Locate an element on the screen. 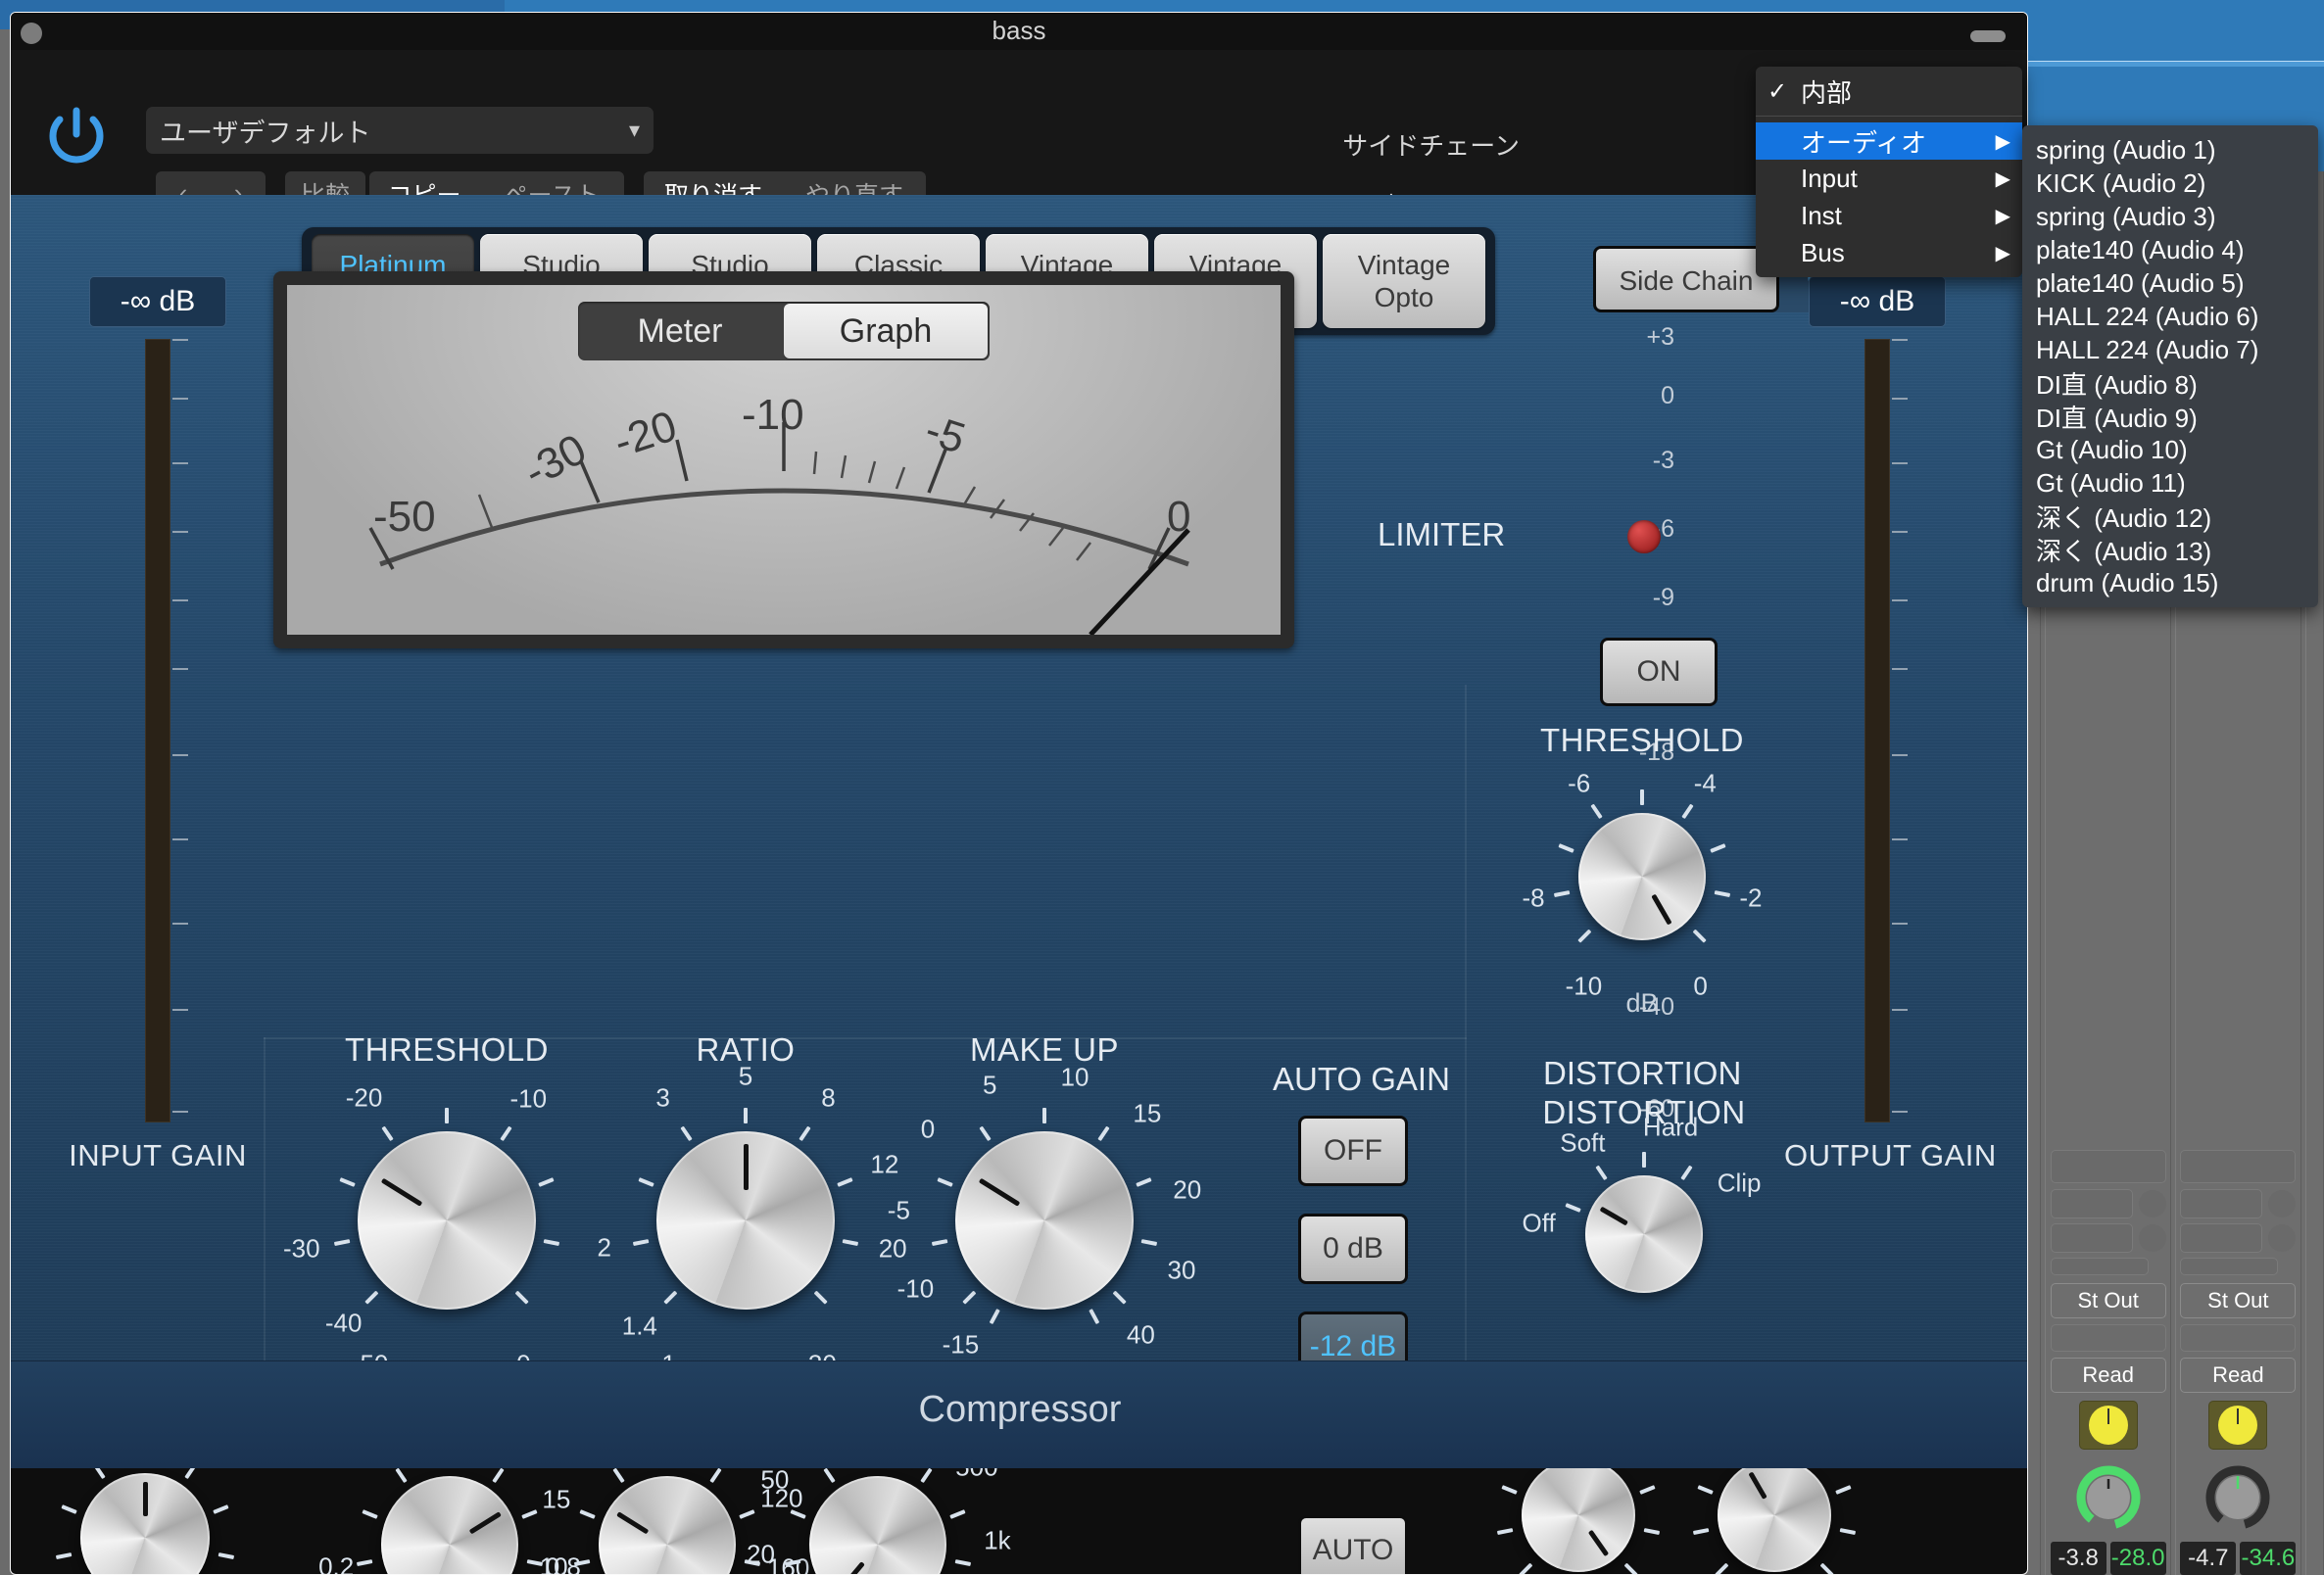 Image resolution: width=2324 pixels, height=1575 pixels. preset-selector: ユーザデフォルト ▾ is located at coordinates (400, 130).